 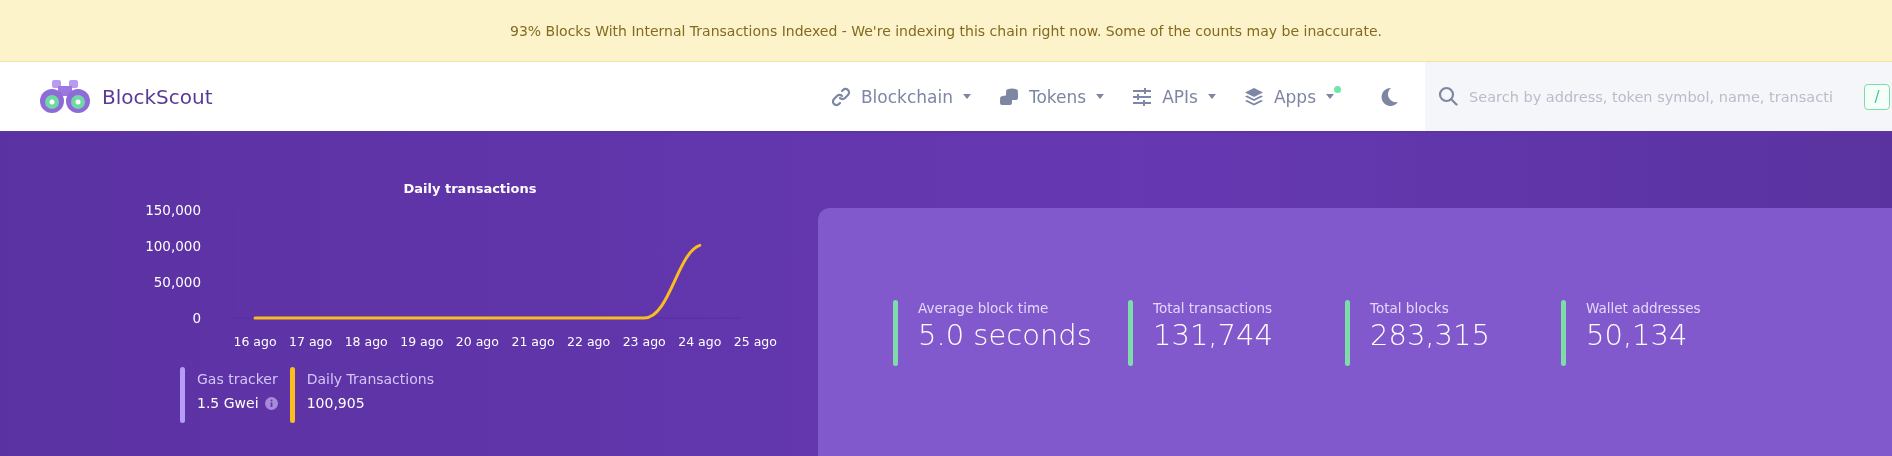 I want to click on stat-value: 5.0 seconds, so click(x=1005, y=335).